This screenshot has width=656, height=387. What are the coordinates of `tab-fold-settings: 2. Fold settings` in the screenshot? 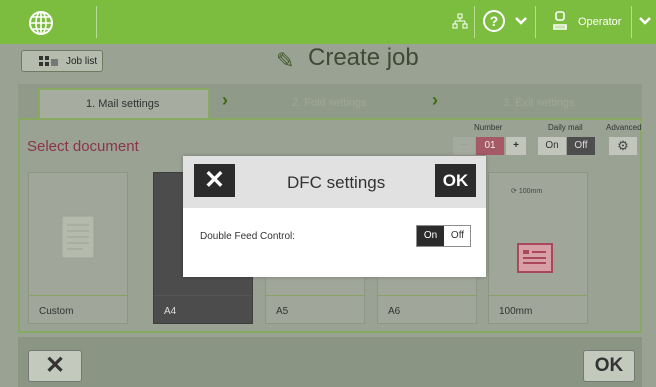 It's located at (329, 103).